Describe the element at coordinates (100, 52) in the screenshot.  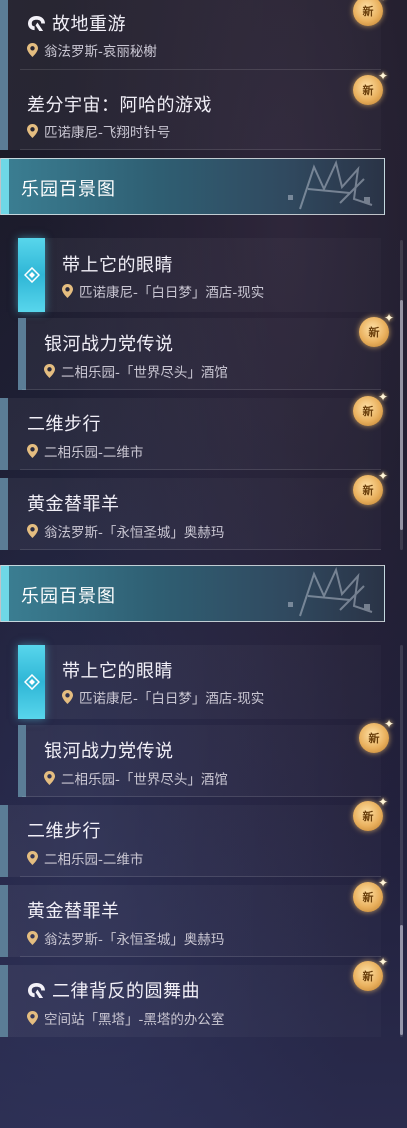
I see `item-location-text: 翁法罗斯-哀丽秘榭` at that location.